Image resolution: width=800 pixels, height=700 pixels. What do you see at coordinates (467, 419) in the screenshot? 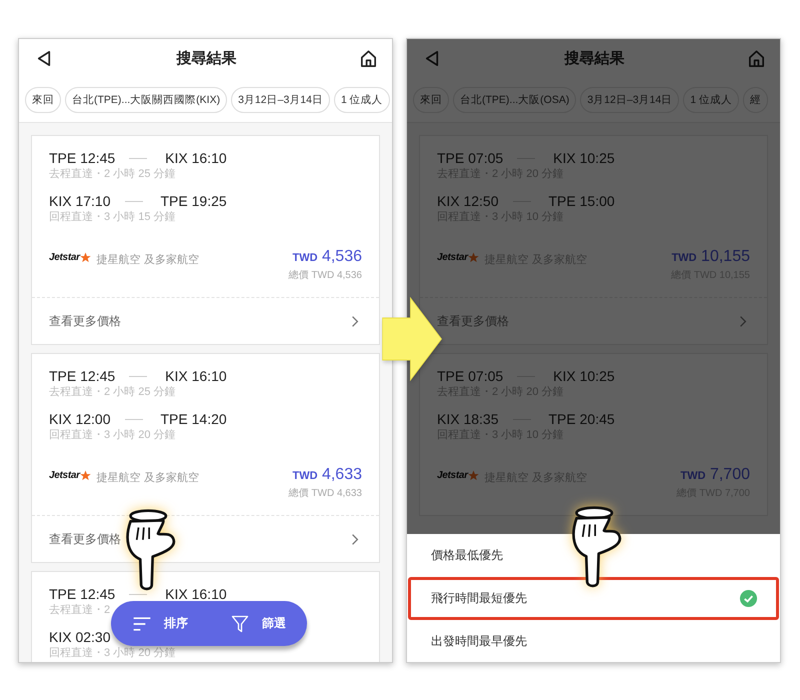
I see `departure-time: KIX 18:35` at bounding box center [467, 419].